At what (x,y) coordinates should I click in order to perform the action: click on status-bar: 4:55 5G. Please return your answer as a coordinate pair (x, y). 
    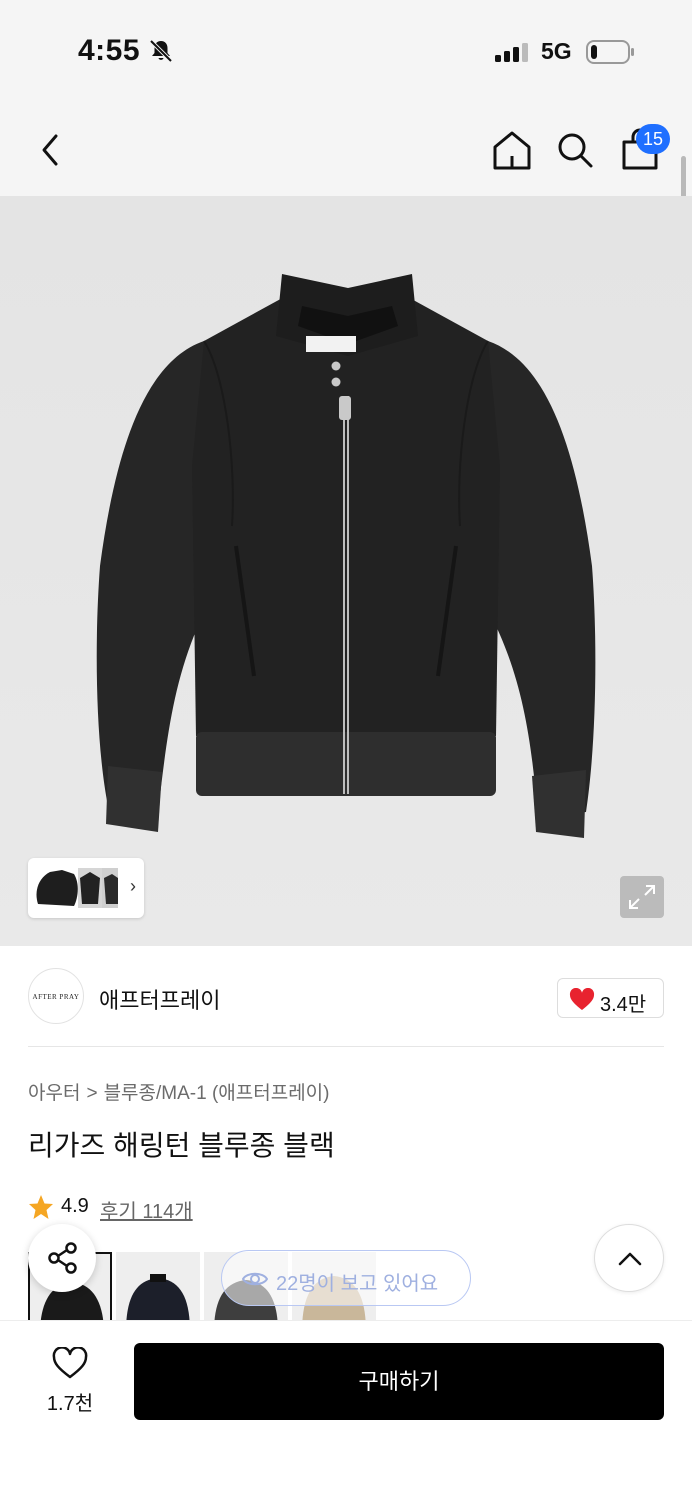
    Looking at the image, I should click on (346, 50).